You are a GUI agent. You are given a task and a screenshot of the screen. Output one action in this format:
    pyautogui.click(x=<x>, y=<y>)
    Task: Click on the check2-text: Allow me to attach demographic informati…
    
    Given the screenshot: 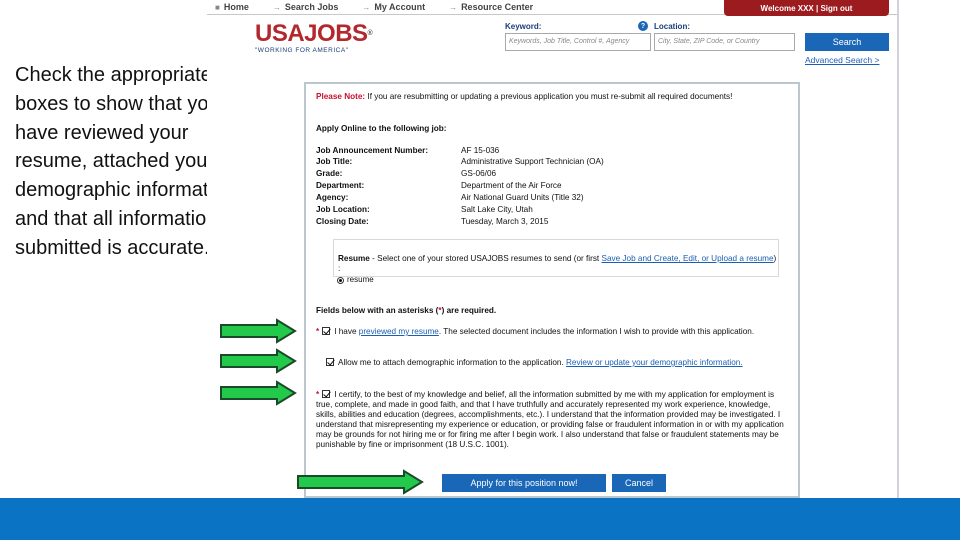 What is the action you would take?
    pyautogui.click(x=452, y=362)
    